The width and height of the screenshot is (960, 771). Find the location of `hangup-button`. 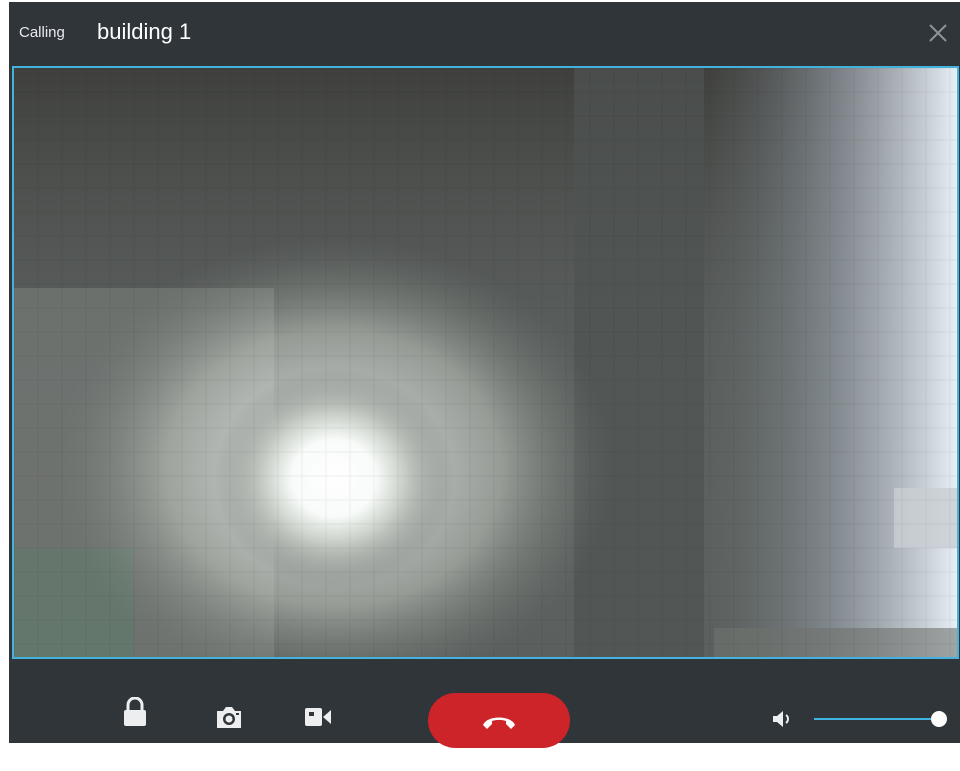

hangup-button is located at coordinates (499, 720).